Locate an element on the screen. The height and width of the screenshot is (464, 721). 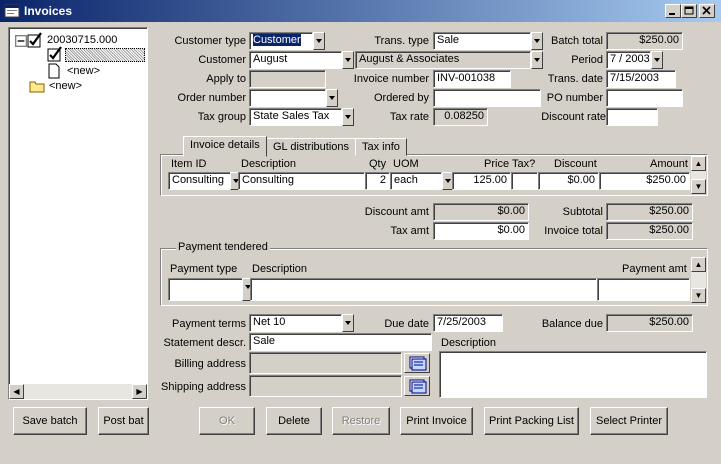
grid-scroll-up-button: ▲ is located at coordinates (698, 163).